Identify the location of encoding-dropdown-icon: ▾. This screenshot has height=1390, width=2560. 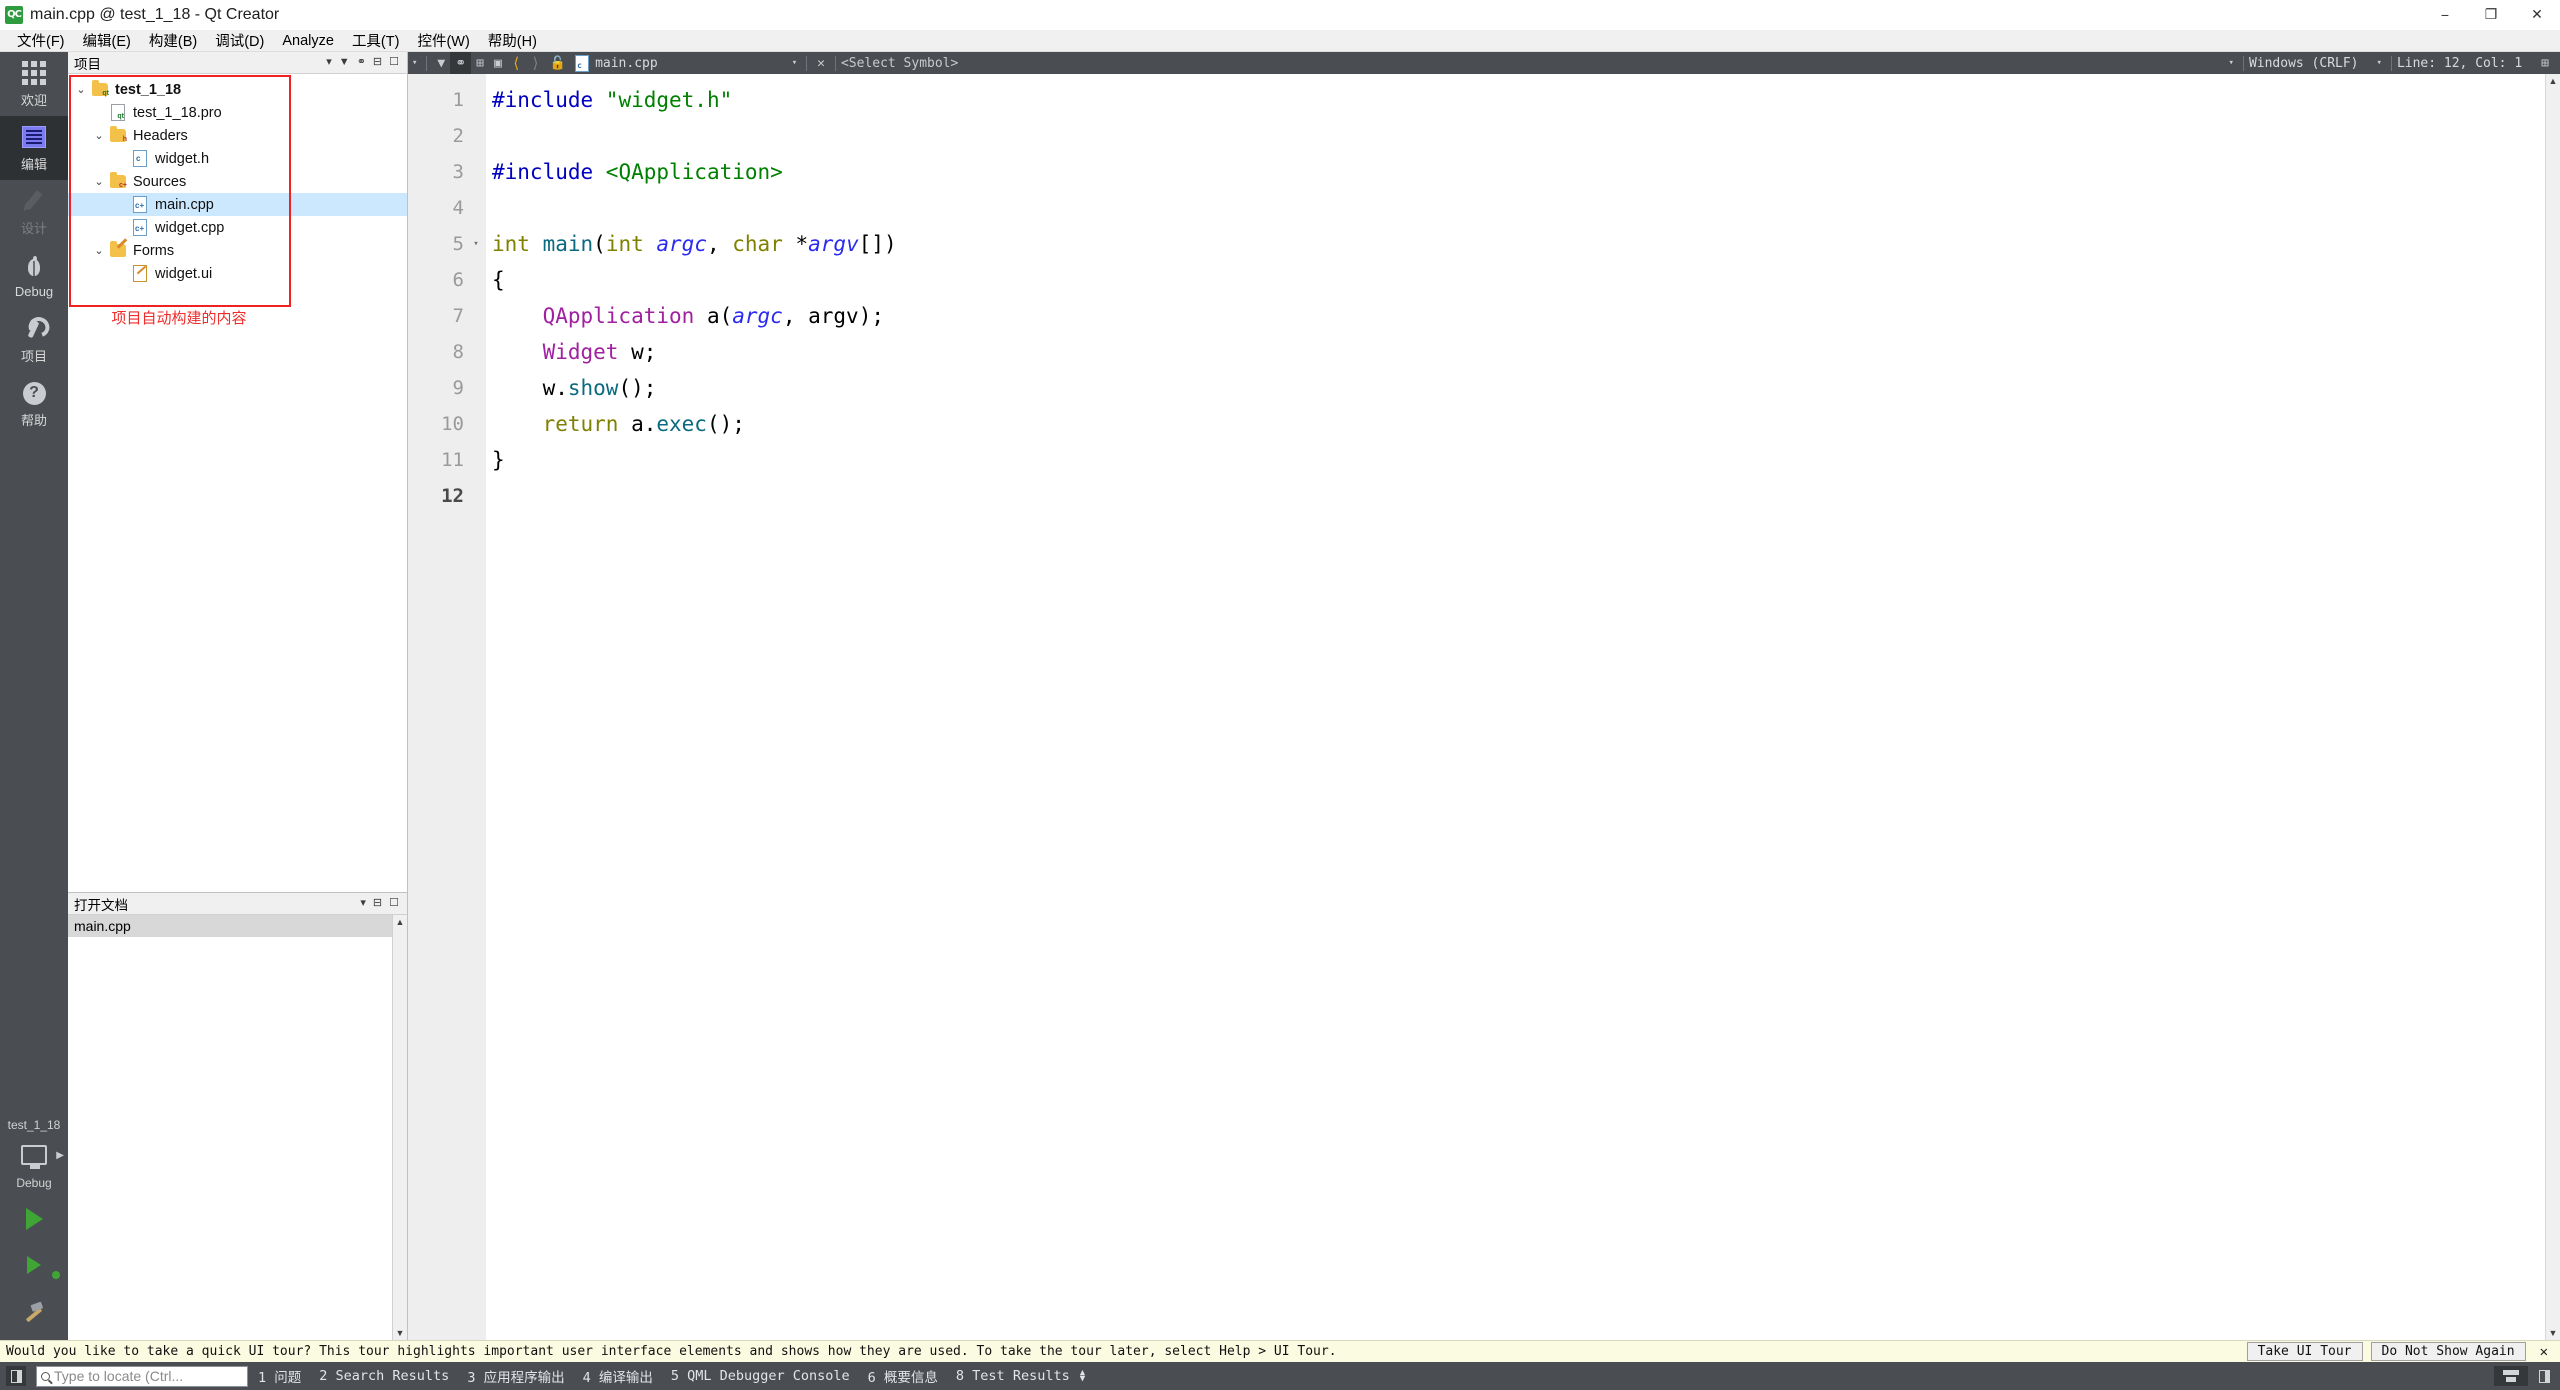
(2379, 63).